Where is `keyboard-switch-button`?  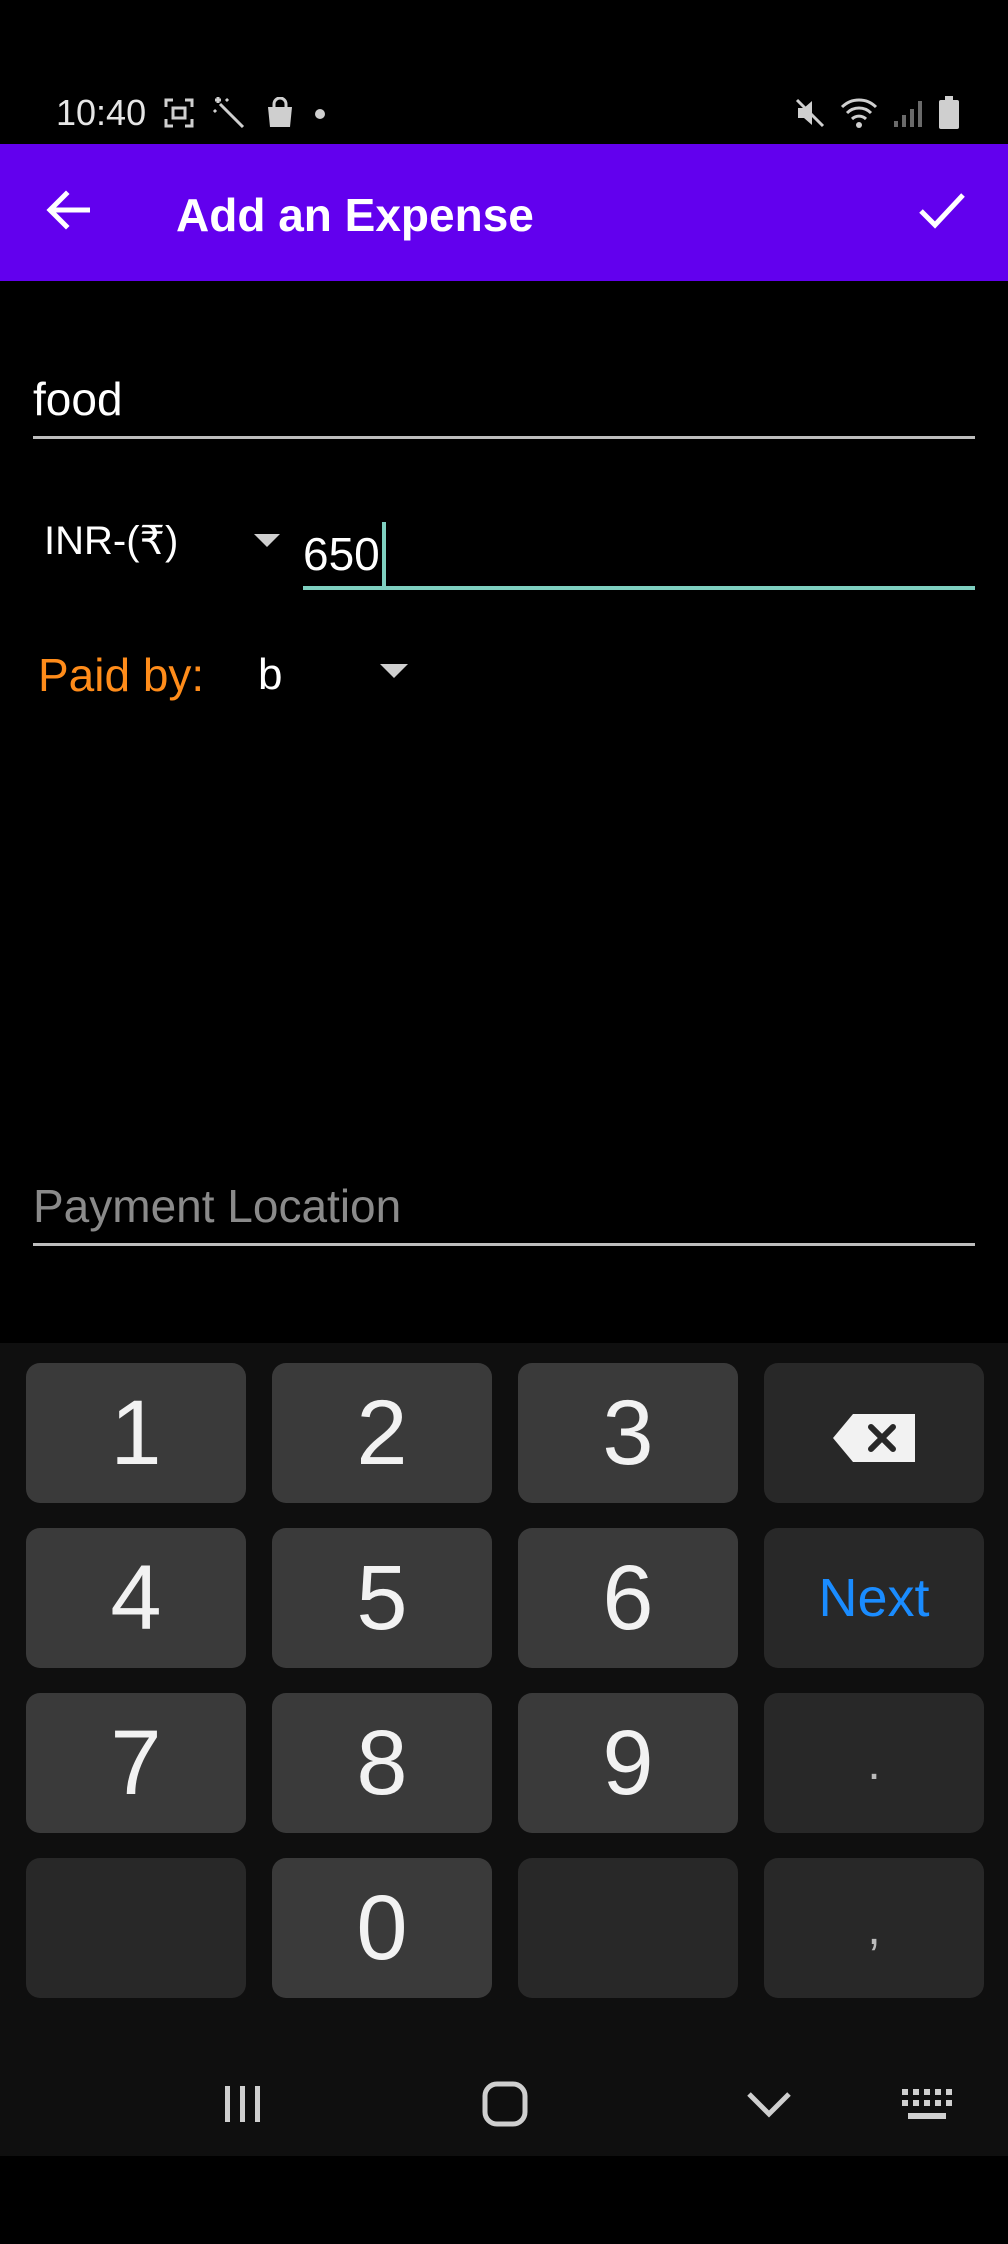
keyboard-switch-button is located at coordinates (927, 2106).